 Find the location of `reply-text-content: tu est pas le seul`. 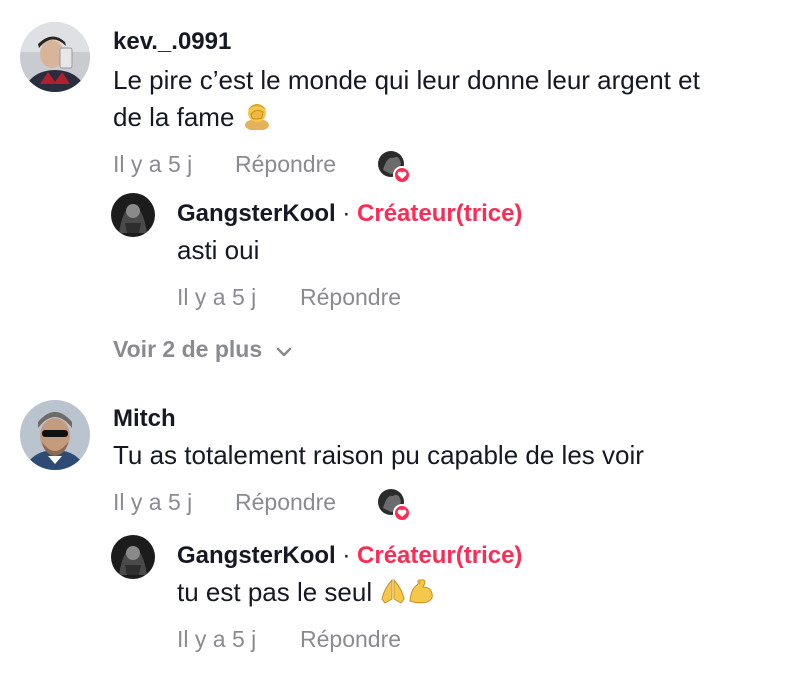

reply-text-content: tu est pas le seul is located at coordinates (275, 592).